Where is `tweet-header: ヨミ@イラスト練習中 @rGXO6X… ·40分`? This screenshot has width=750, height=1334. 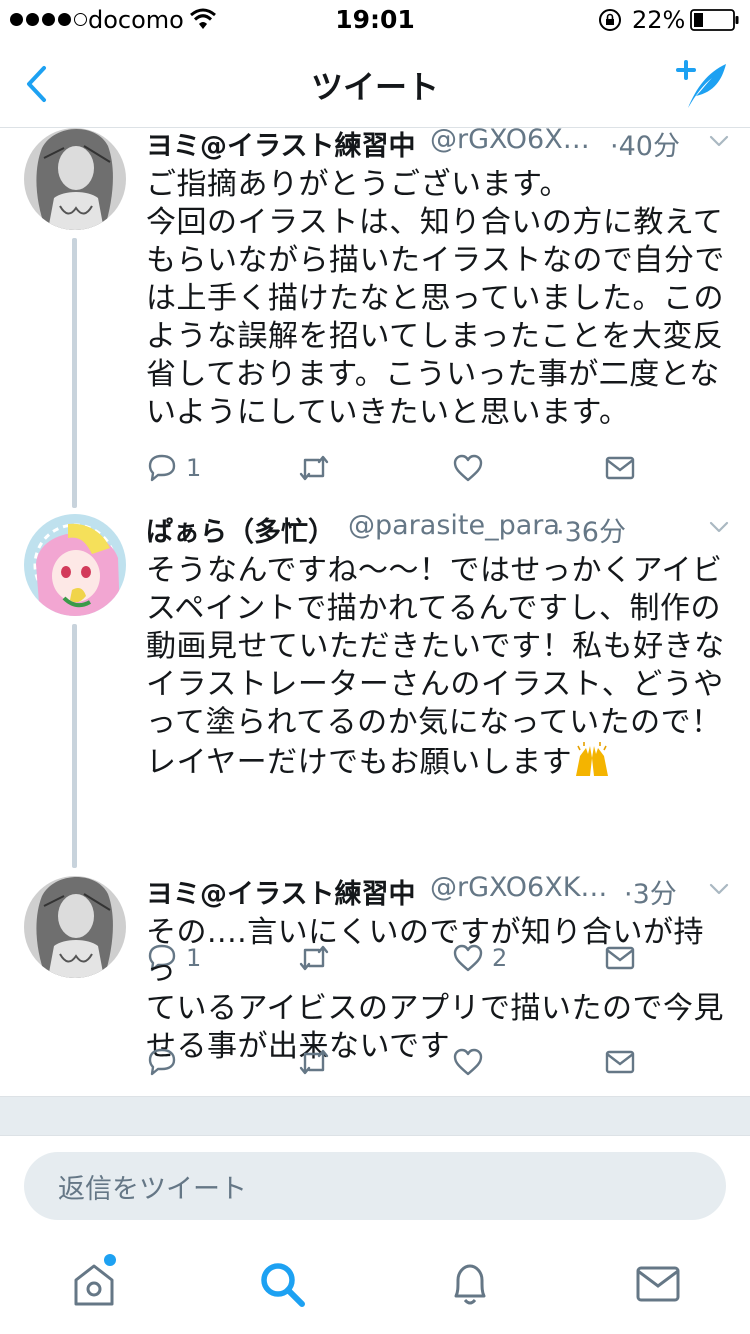 tweet-header: ヨミ@イラスト練習中 @rGXO6X… ·40分 is located at coordinates (438, 146).